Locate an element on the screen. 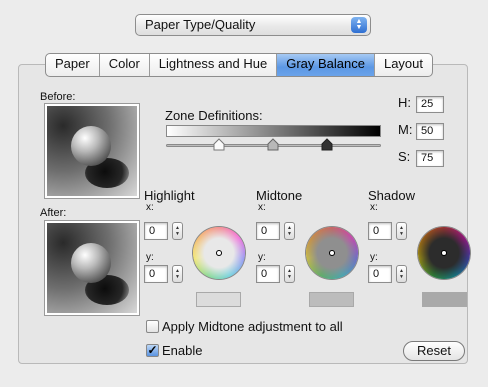 Image resolution: width=488 pixels, height=387 pixels. midtone-x-field: 0 is located at coordinates (268, 231).